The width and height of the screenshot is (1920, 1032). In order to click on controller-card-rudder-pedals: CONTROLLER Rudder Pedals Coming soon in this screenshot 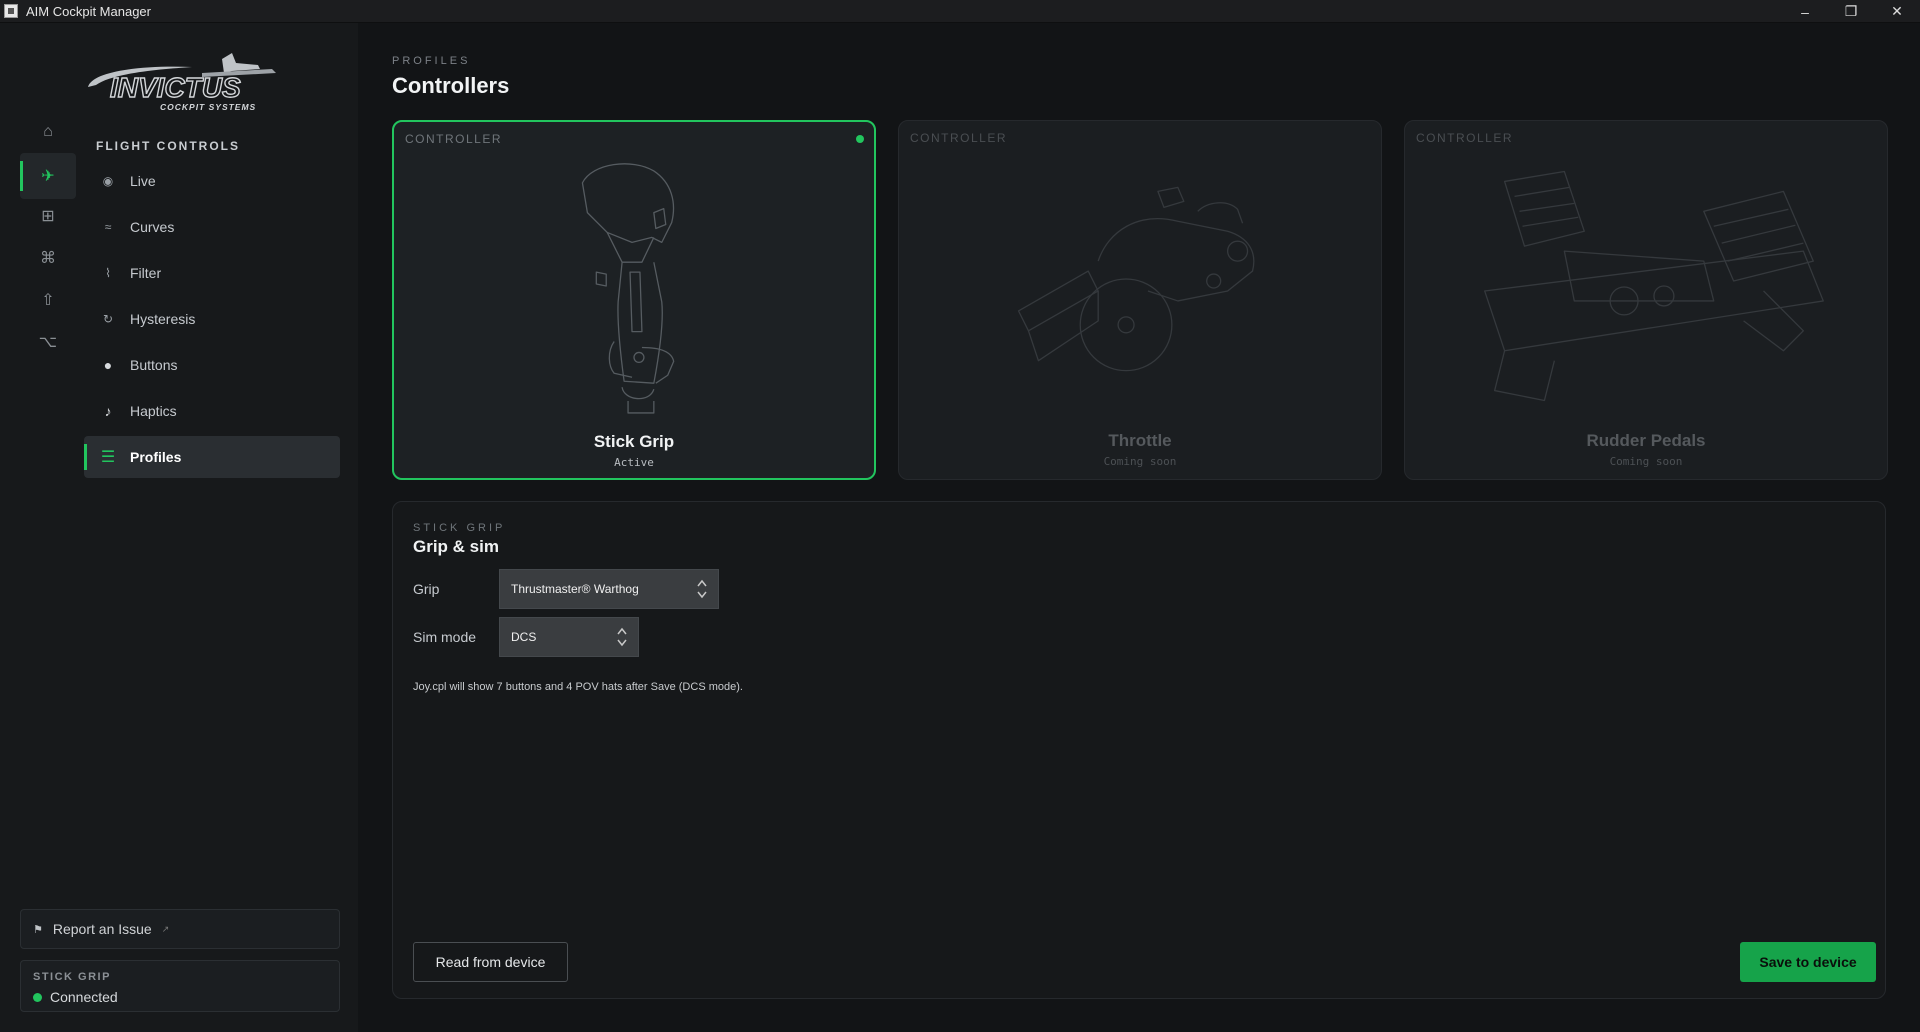, I will do `click(1646, 300)`.